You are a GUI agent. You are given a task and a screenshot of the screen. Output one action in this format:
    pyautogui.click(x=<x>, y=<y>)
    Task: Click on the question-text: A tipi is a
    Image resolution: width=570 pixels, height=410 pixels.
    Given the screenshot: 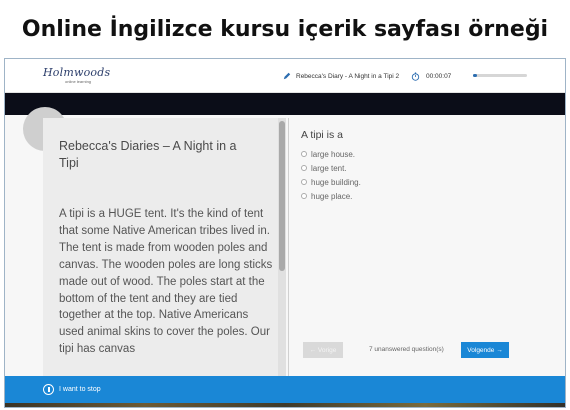 What is the action you would take?
    pyautogui.click(x=322, y=135)
    